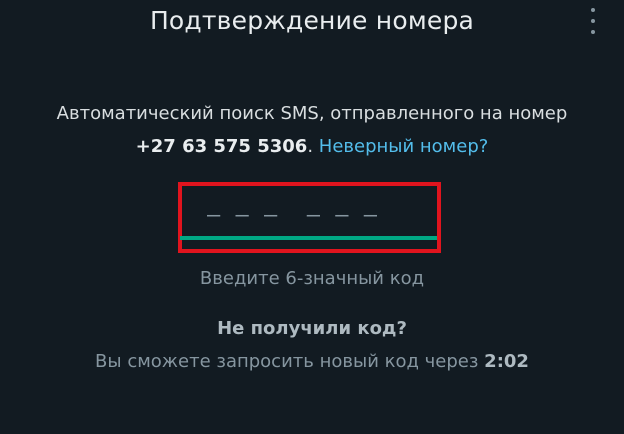 This screenshot has height=434, width=624. I want to click on code-input-underline, so click(308, 238).